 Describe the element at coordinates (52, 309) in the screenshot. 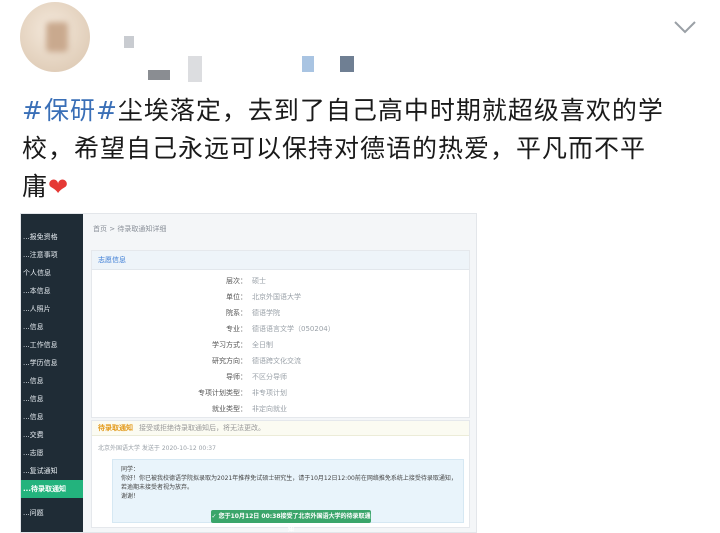

I see `sidebar-item: ...人照片` at that location.